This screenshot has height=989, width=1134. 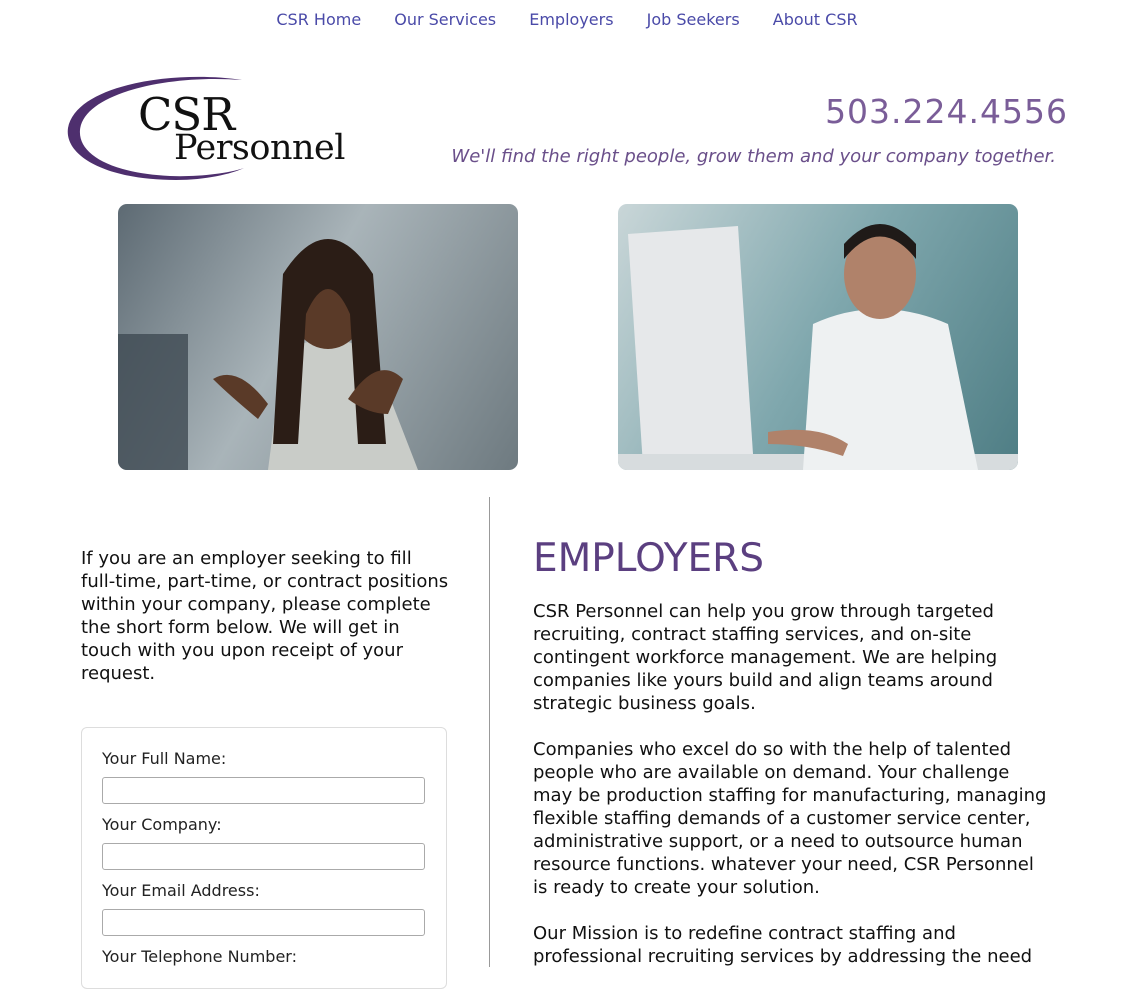 What do you see at coordinates (181, 890) in the screenshot?
I see `email-label: Your Email Address:` at bounding box center [181, 890].